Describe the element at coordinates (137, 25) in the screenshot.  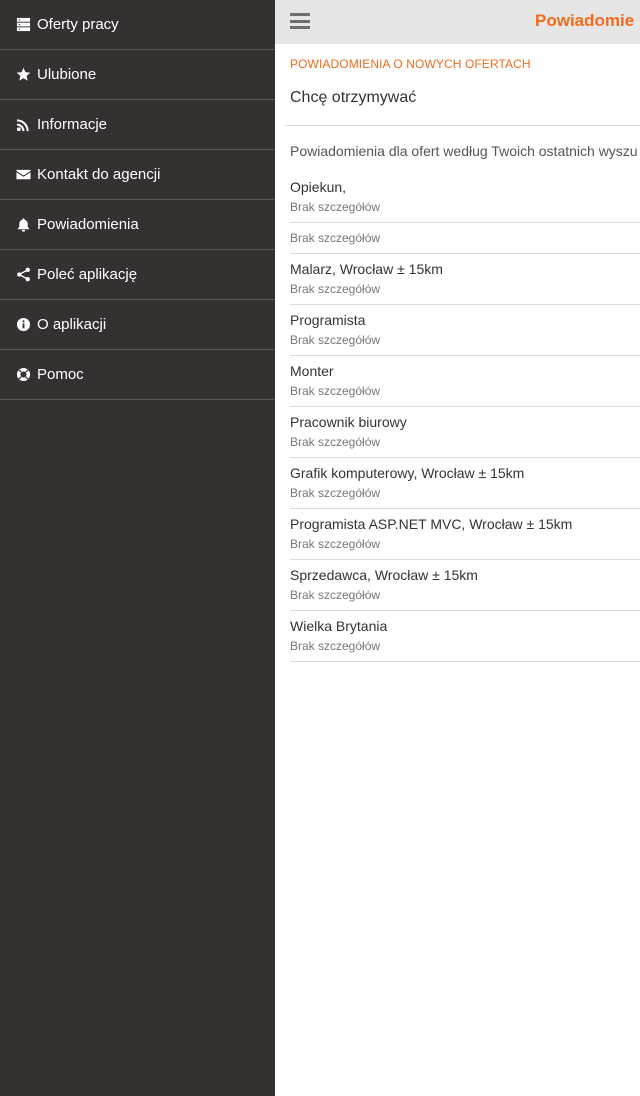
I see `sidebar-item-oferty-pracy: Oferty pracy` at that location.